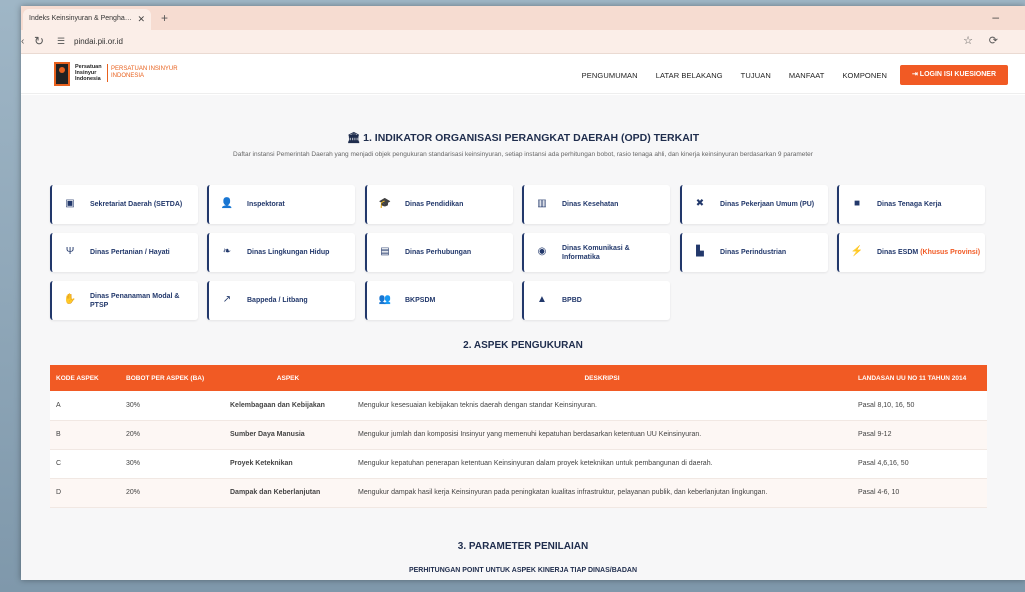 Image resolution: width=1025 pixels, height=592 pixels. Describe the element at coordinates (572, 300) in the screenshot. I see `opd-card-label: BPBD` at that location.